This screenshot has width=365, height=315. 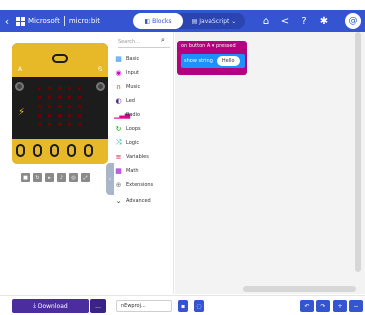 I want to click on category-label: Input, so click(x=132, y=72).